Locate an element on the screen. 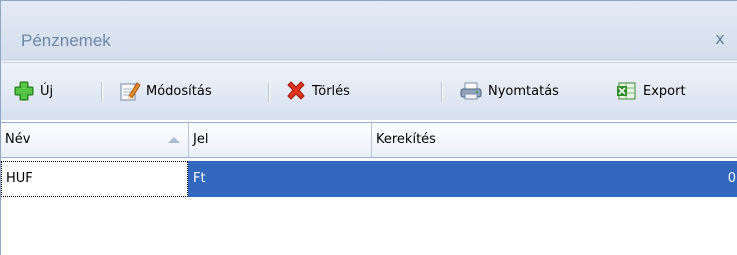 Image resolution: width=737 pixels, height=255 pixels. export-button-label: Export is located at coordinates (664, 91).